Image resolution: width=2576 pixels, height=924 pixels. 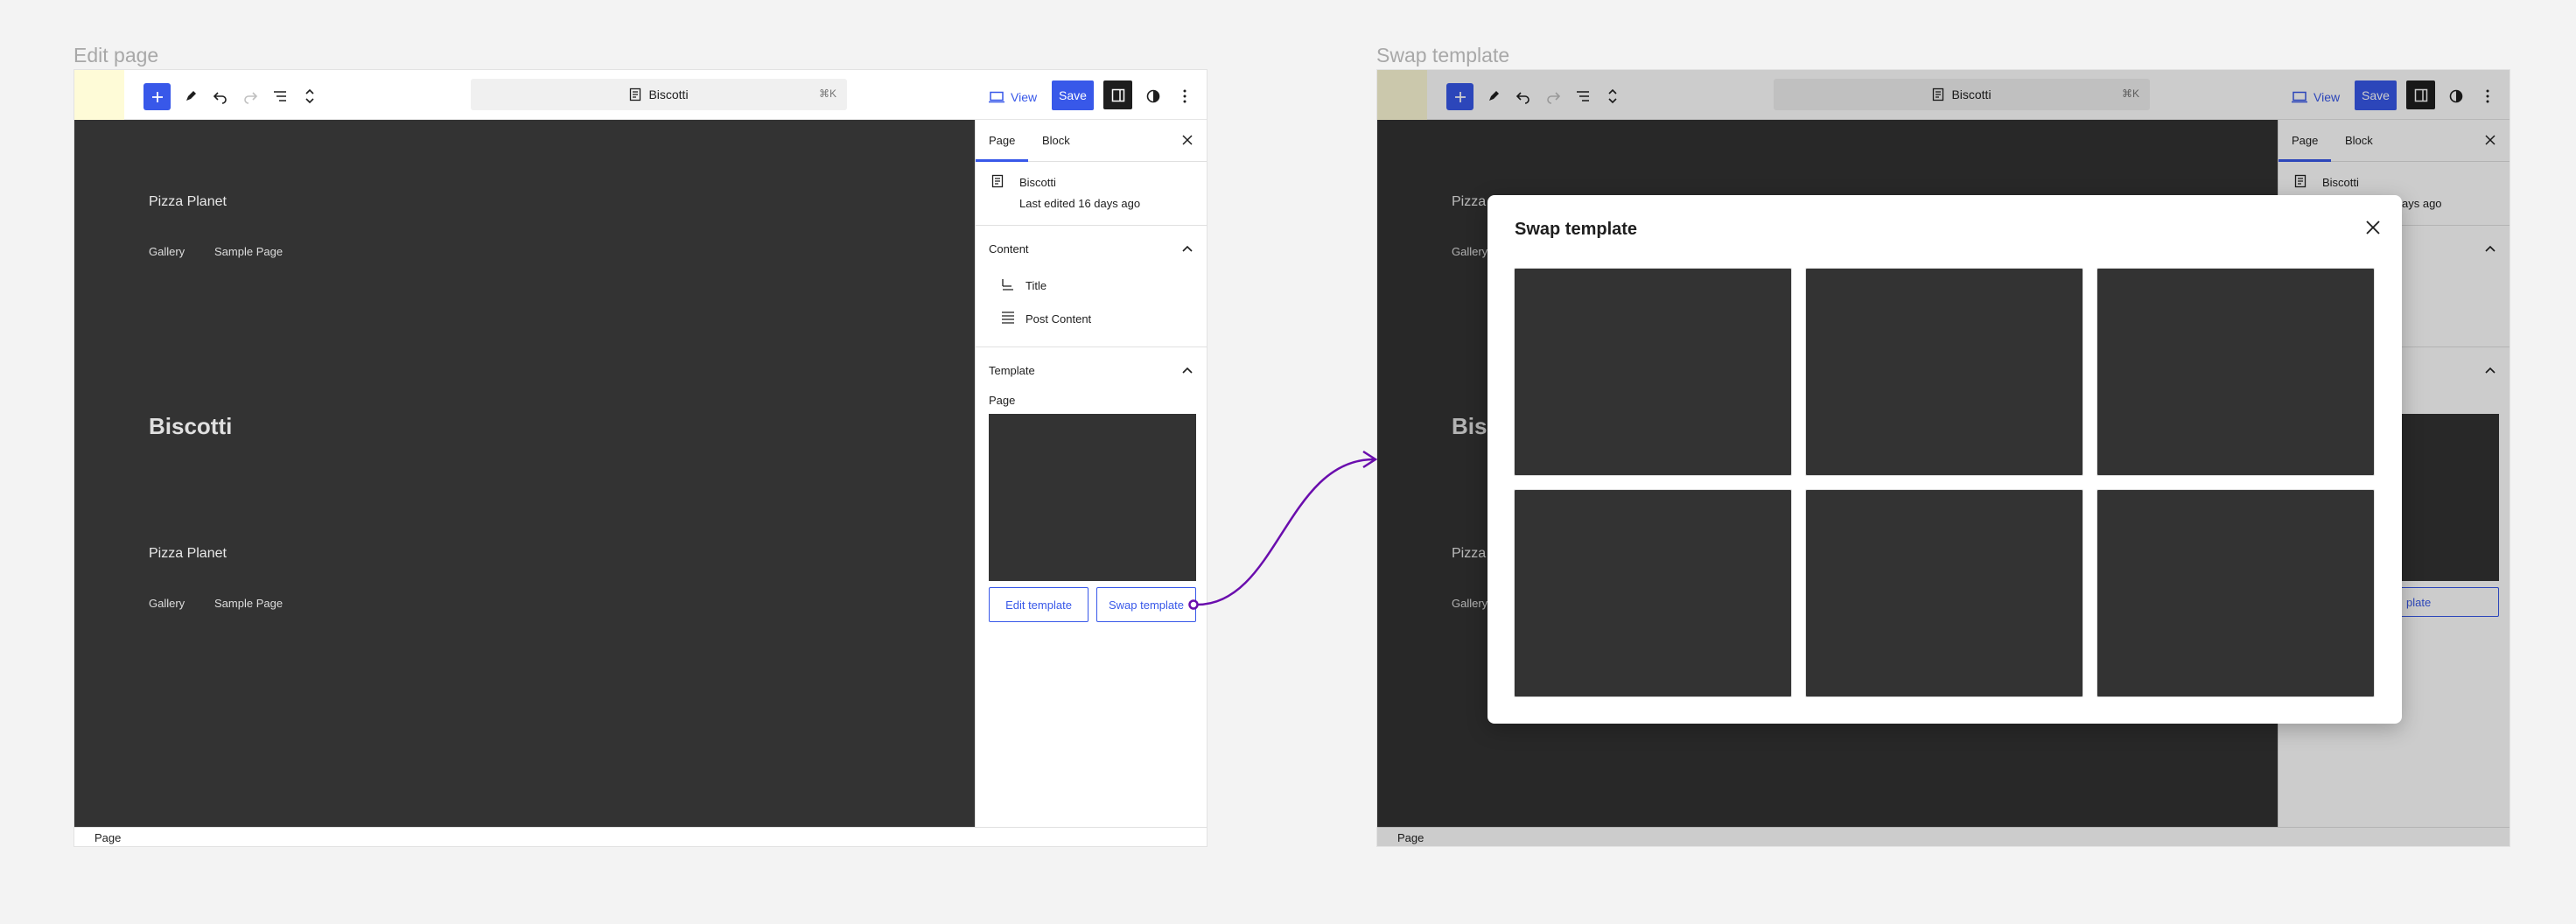 I want to click on sidebar-icon, so click(x=1117, y=95).